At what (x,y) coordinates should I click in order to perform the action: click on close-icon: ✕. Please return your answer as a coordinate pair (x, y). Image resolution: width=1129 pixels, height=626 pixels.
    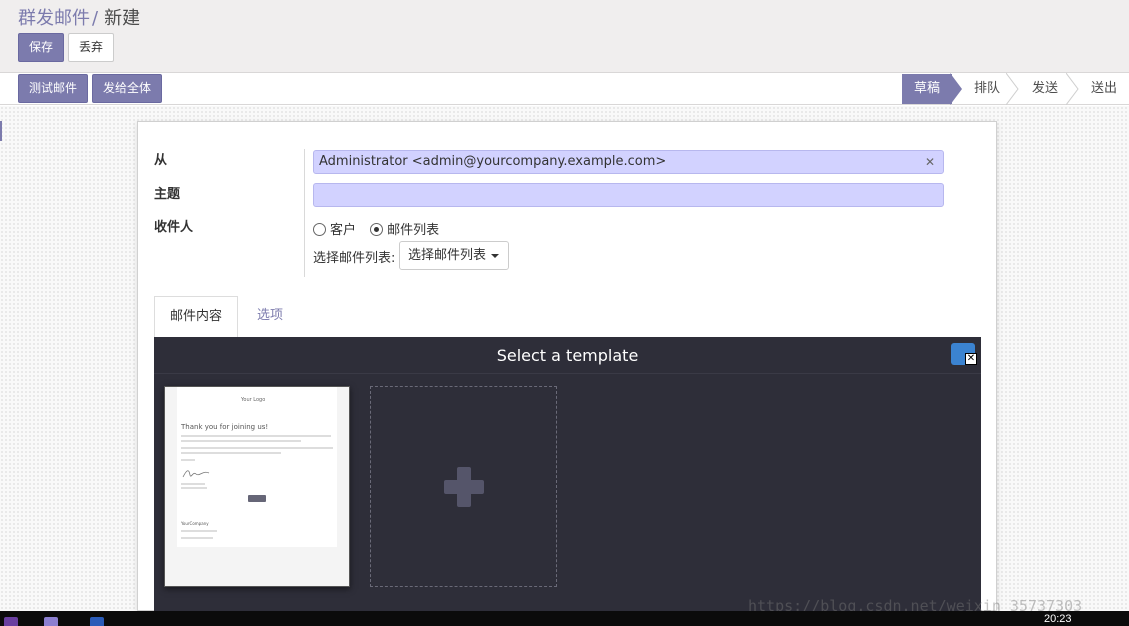
    Looking at the image, I should click on (971, 359).